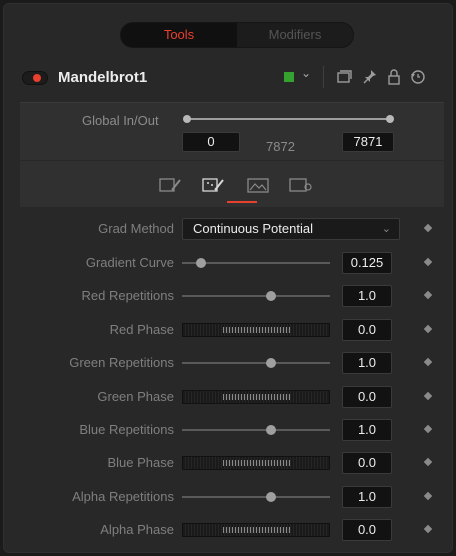 This screenshot has width=456, height=556. I want to click on blue-phase-label: Blue Phase, so click(141, 462).